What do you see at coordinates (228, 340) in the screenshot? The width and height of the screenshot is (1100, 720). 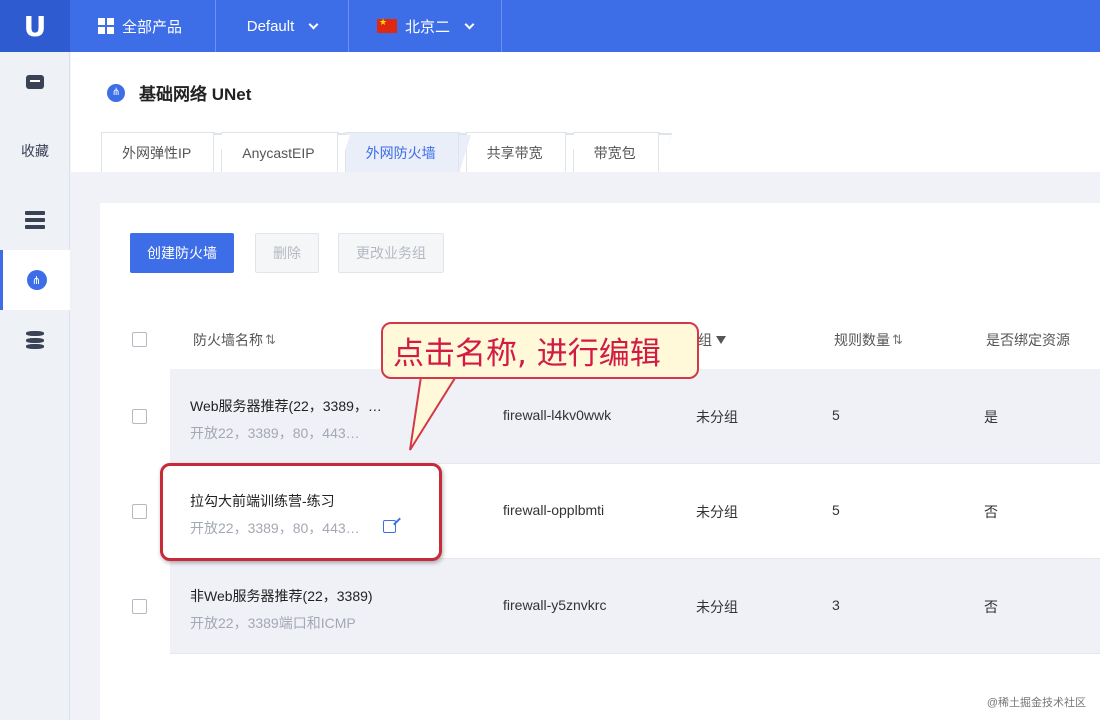 I see `column-name-label: 防火墙名称` at bounding box center [228, 340].